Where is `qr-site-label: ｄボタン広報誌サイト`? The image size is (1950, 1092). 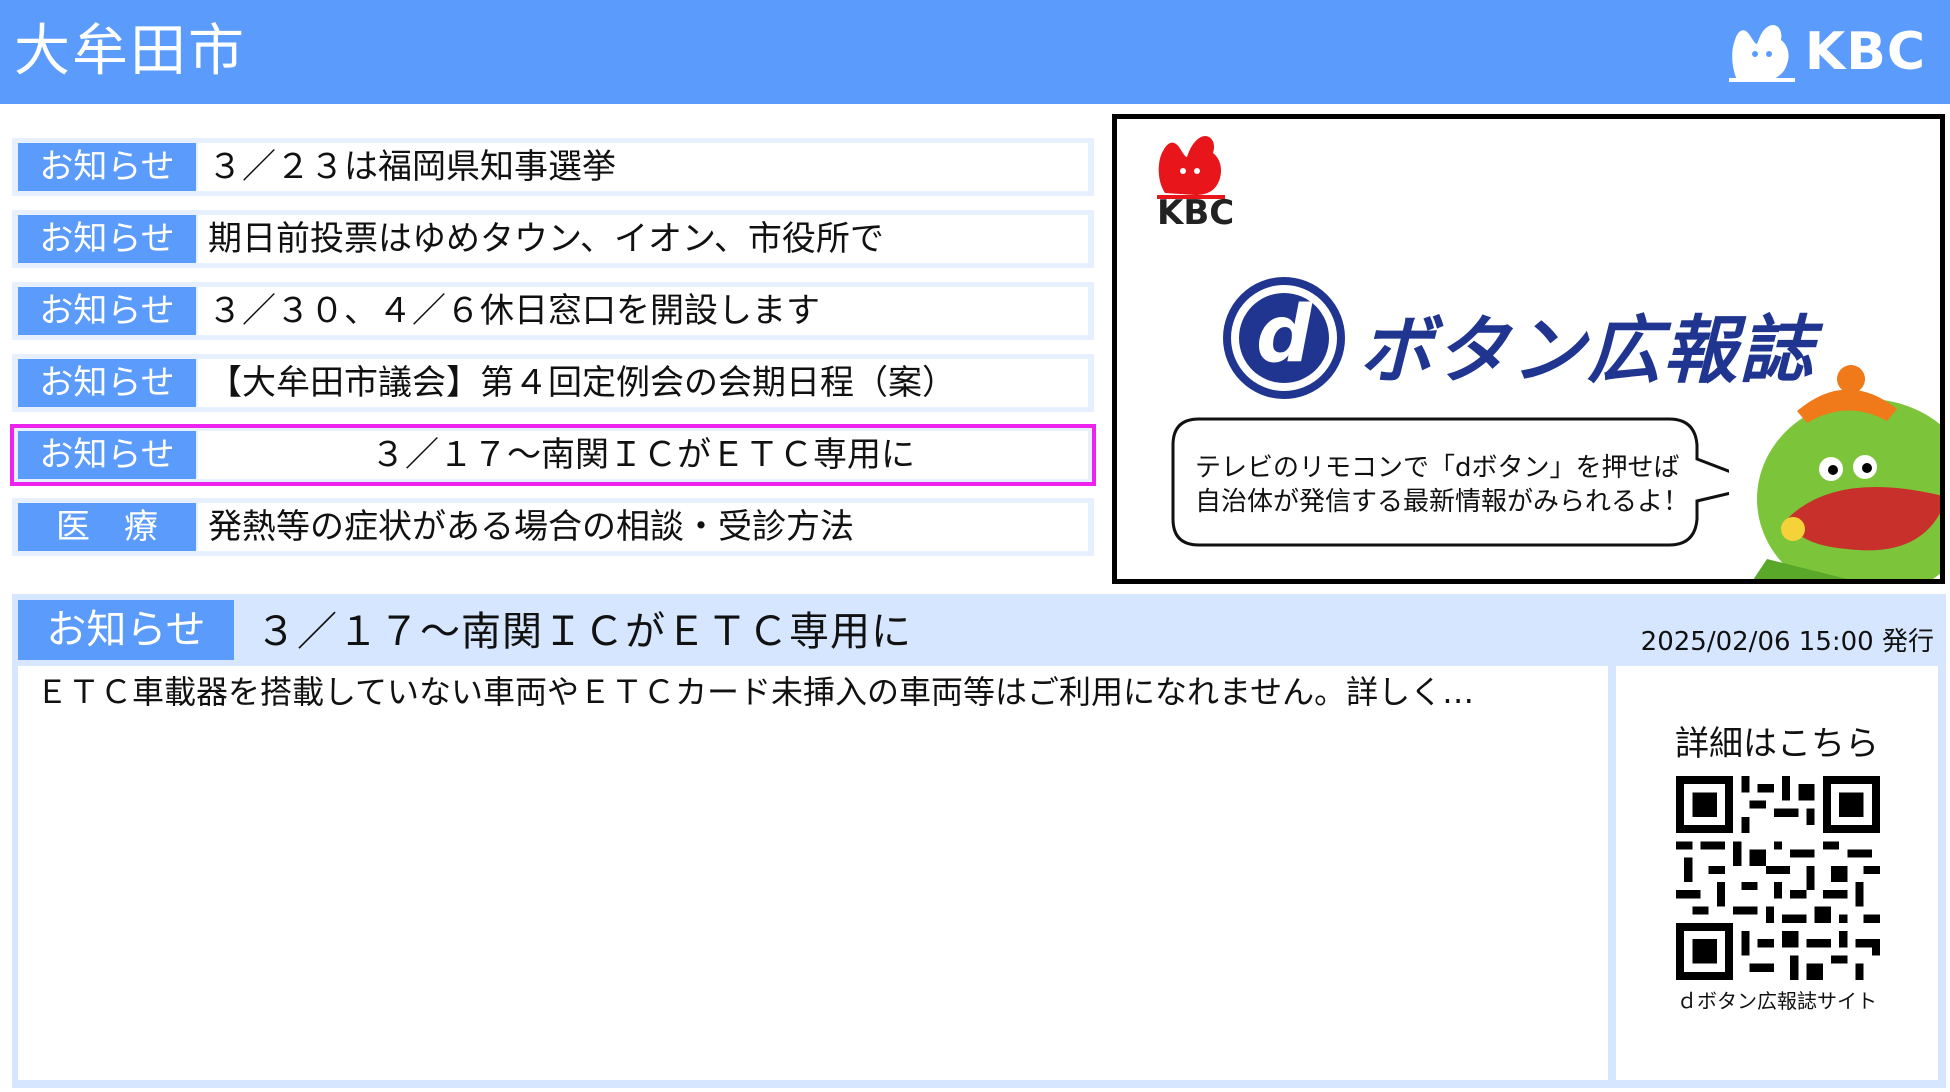 qr-site-label: ｄボタン広報誌サイト is located at coordinates (1777, 1001).